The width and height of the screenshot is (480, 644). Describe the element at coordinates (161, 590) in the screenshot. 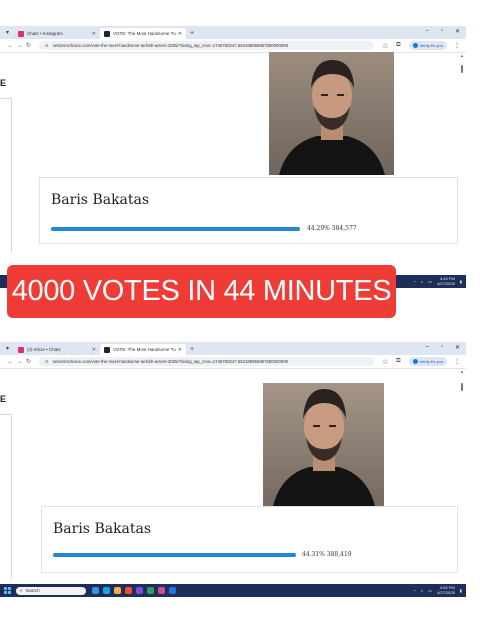

I see `instagram-app-icon` at that location.